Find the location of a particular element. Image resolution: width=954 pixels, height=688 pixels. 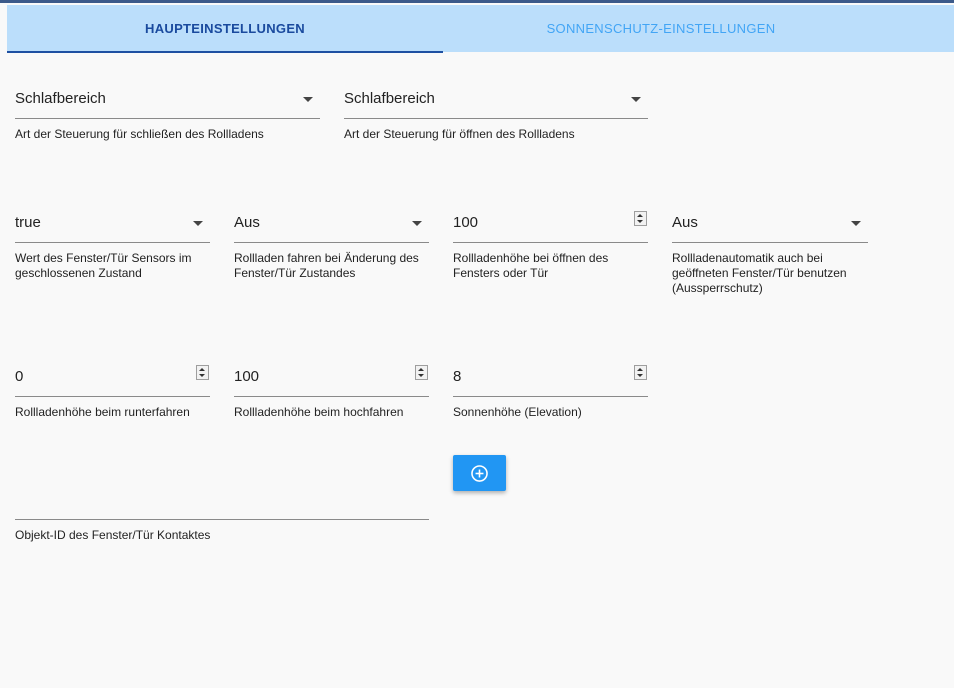

drive-on-change-dropdown: Aus is located at coordinates (331, 225).